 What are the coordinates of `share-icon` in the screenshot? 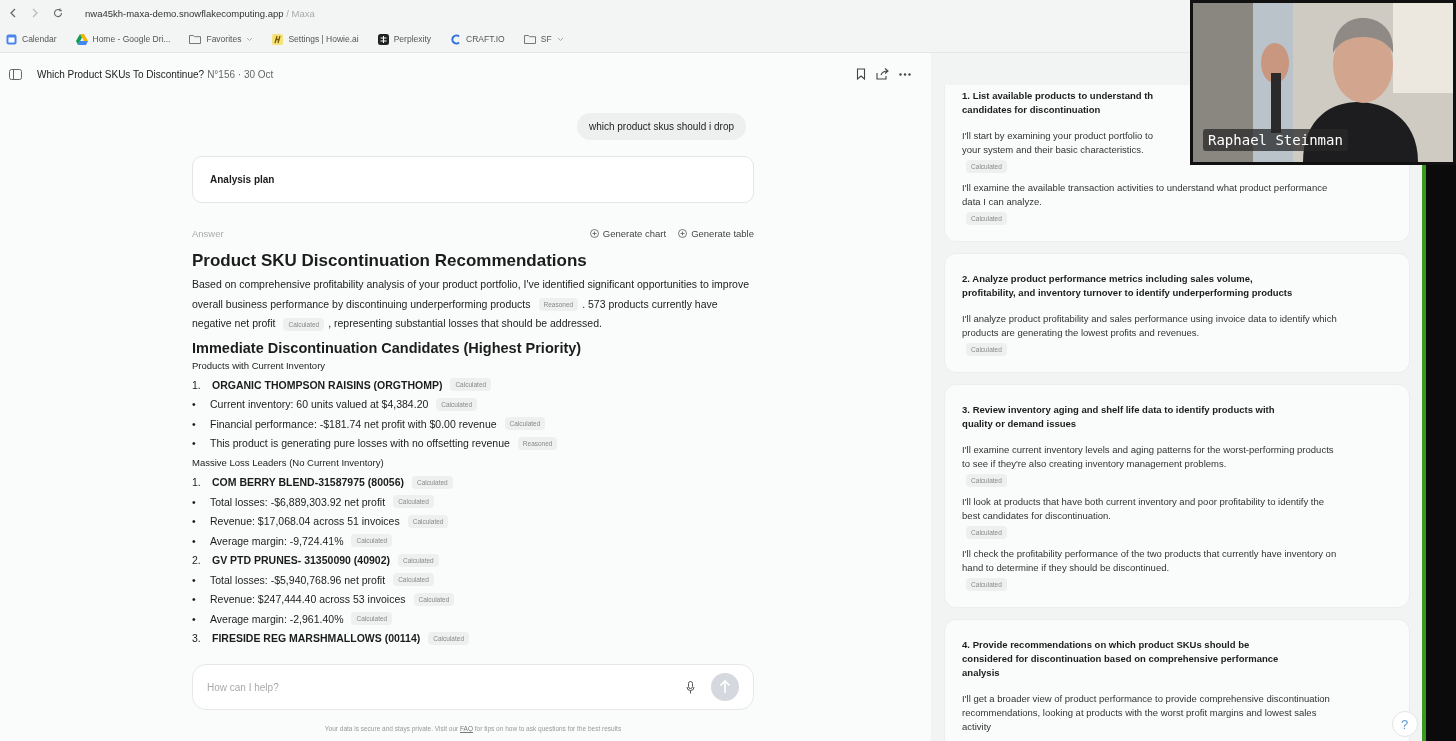 It's located at (883, 74).